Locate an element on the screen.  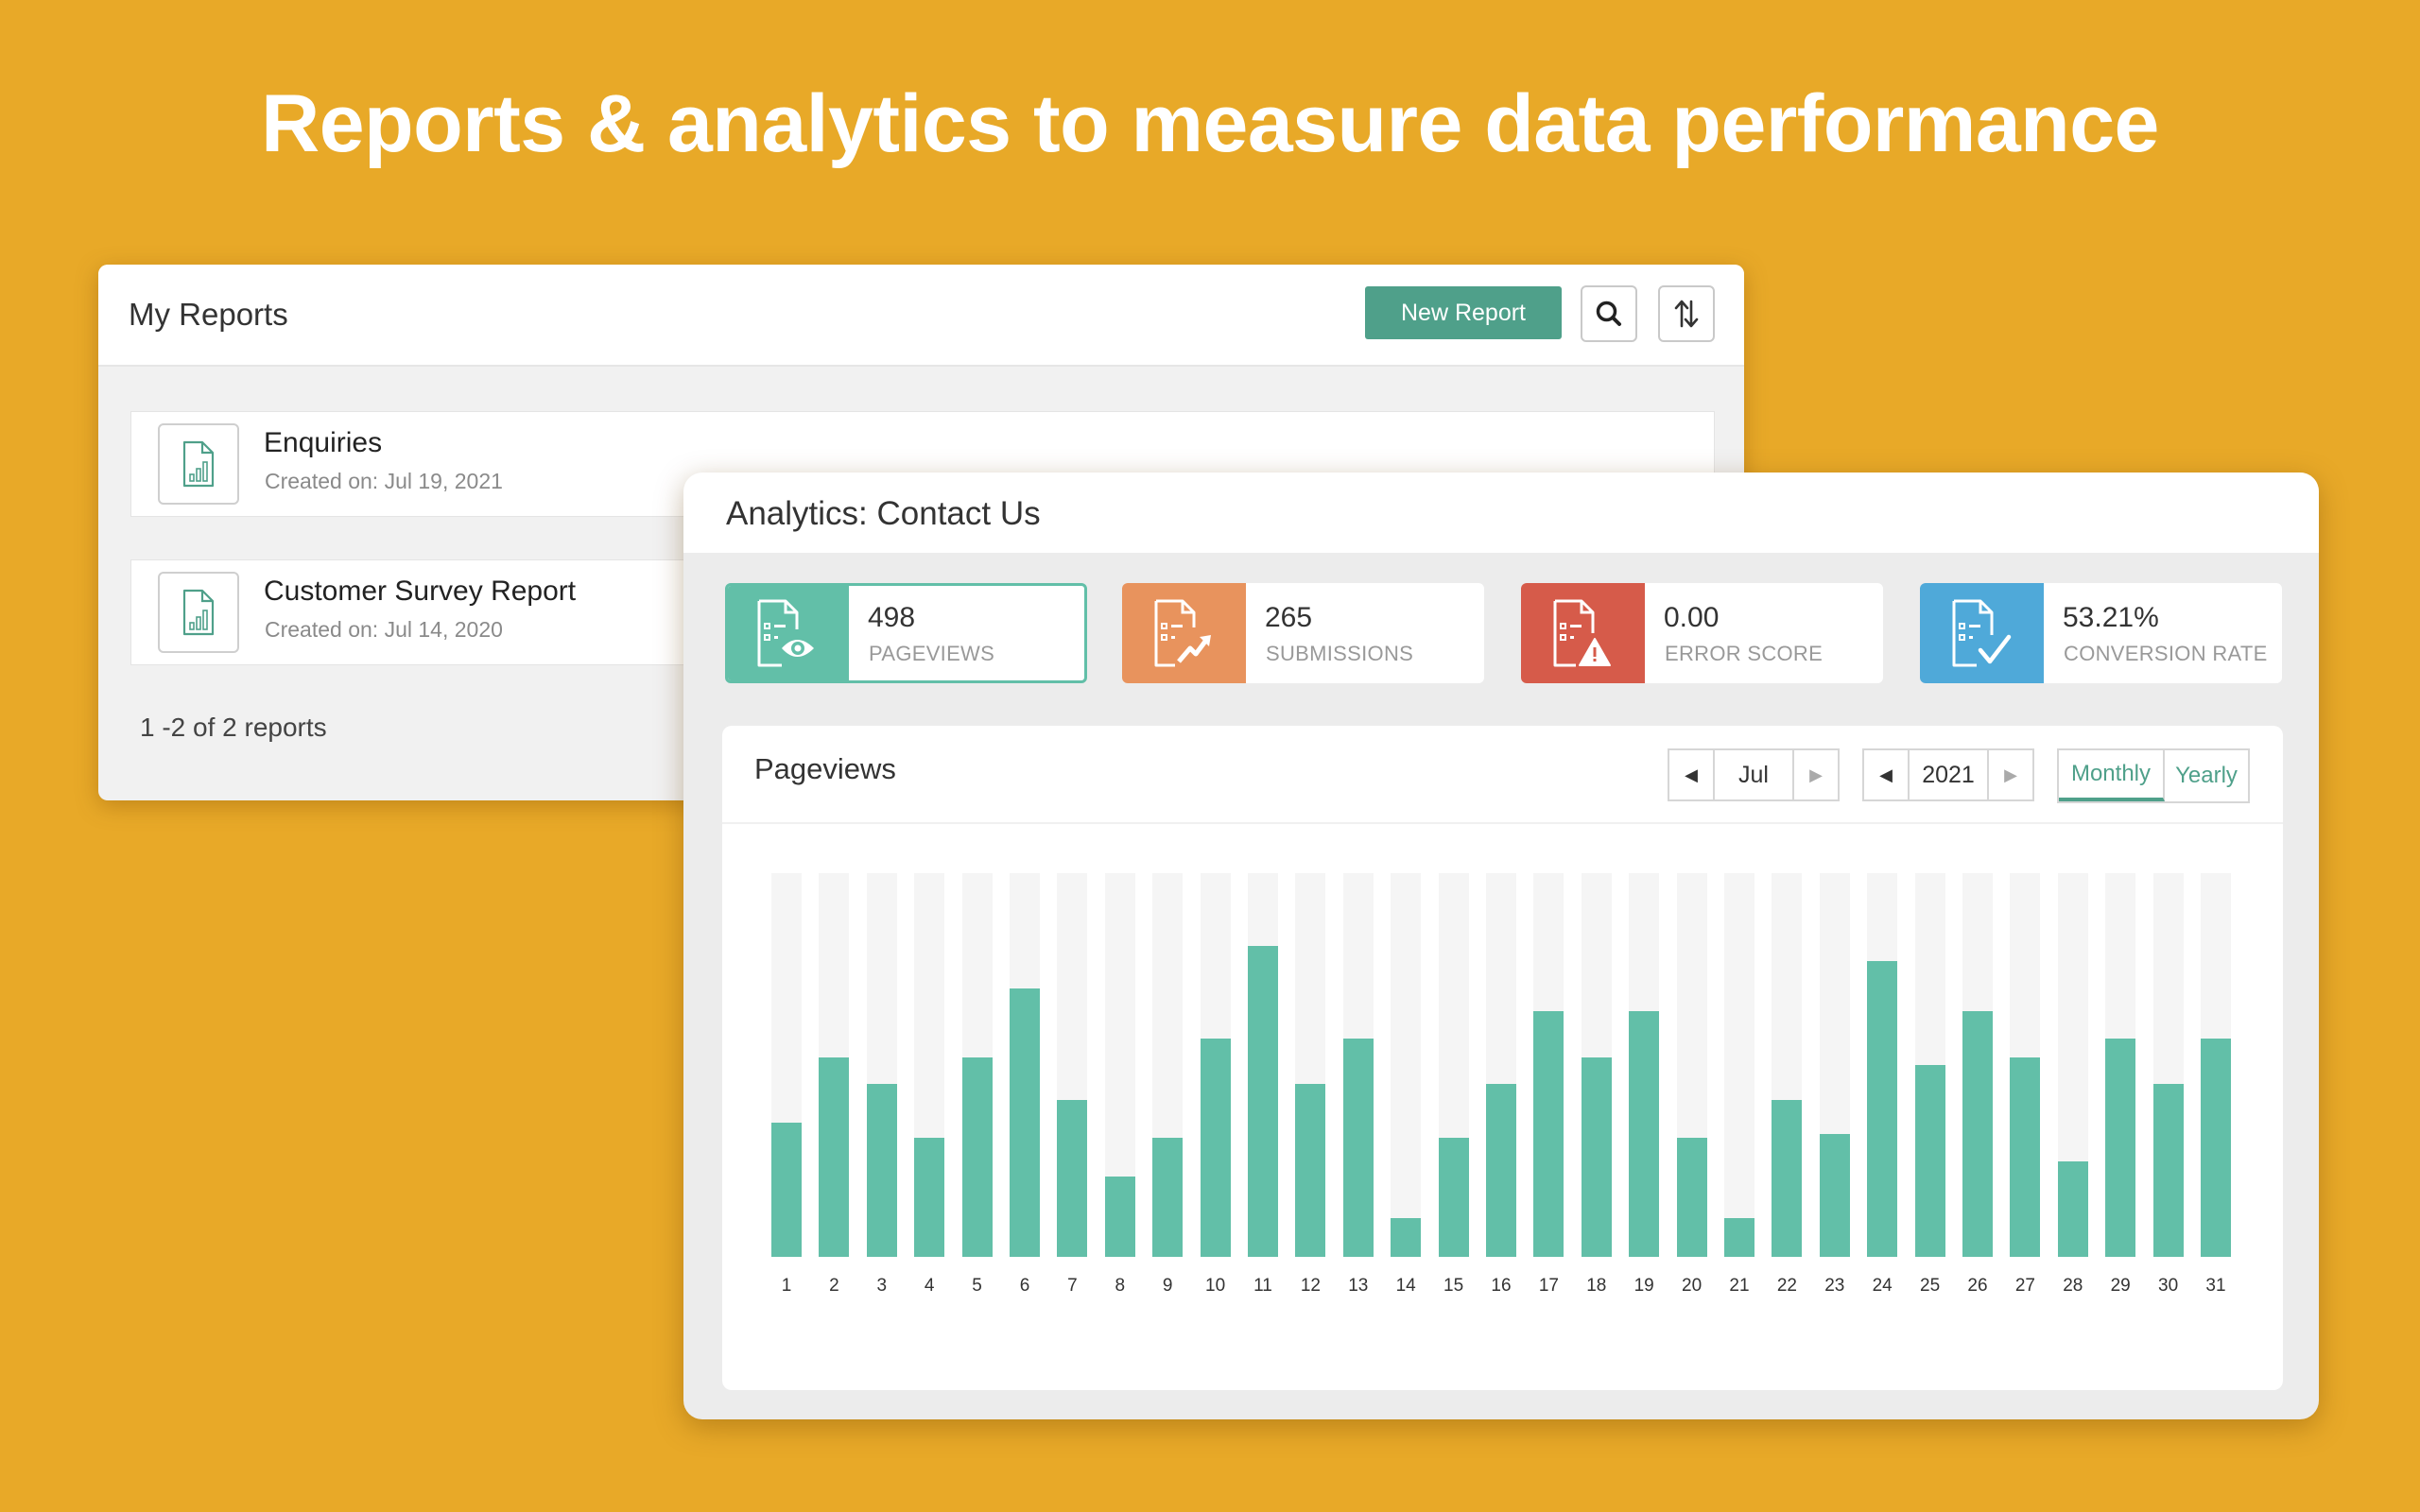
report-name: Customer Survey Report is located at coordinates (420, 592).